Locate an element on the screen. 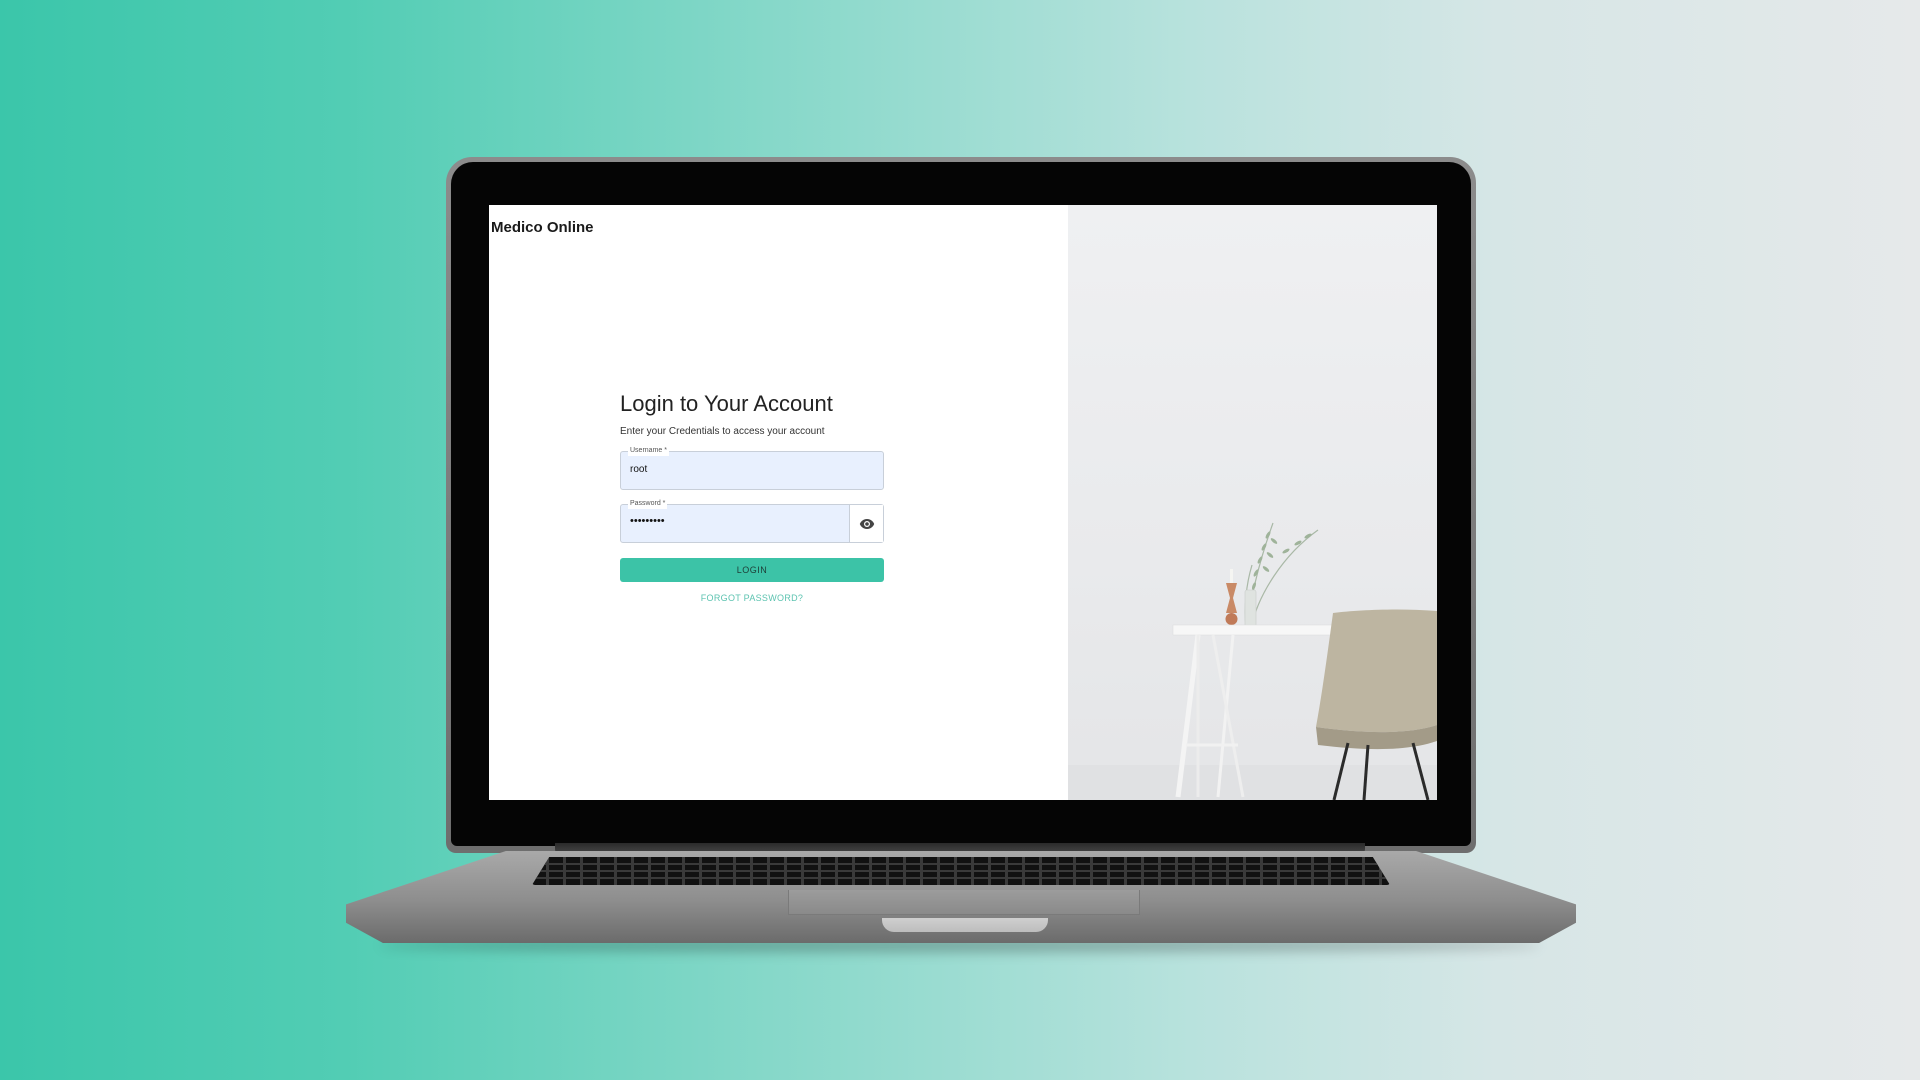 This screenshot has height=1080, width=1920. laptop-lid-notch is located at coordinates (965, 925).